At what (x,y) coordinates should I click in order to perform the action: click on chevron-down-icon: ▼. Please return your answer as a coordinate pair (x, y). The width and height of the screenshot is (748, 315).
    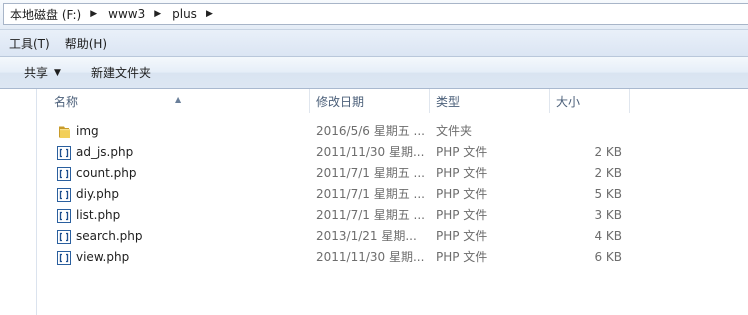
    Looking at the image, I should click on (57, 72).